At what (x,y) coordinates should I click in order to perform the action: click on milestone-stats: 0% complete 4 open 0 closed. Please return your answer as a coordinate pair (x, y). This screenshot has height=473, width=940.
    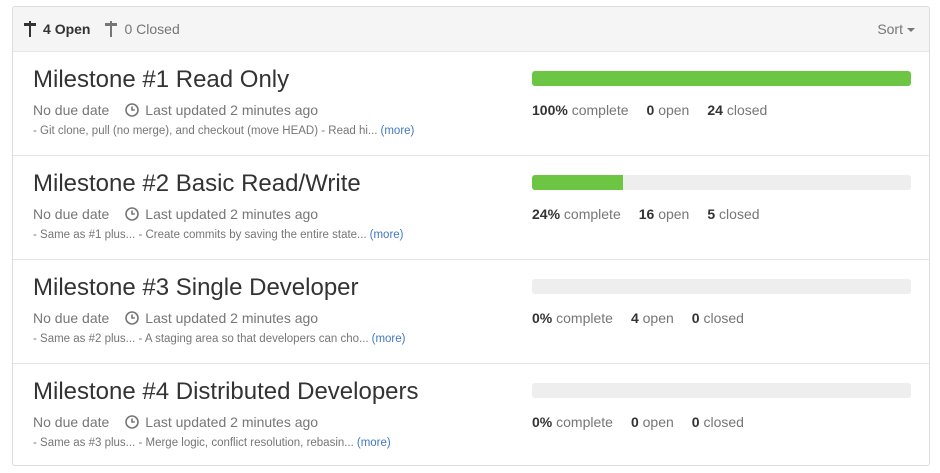
    Looking at the image, I should click on (647, 318).